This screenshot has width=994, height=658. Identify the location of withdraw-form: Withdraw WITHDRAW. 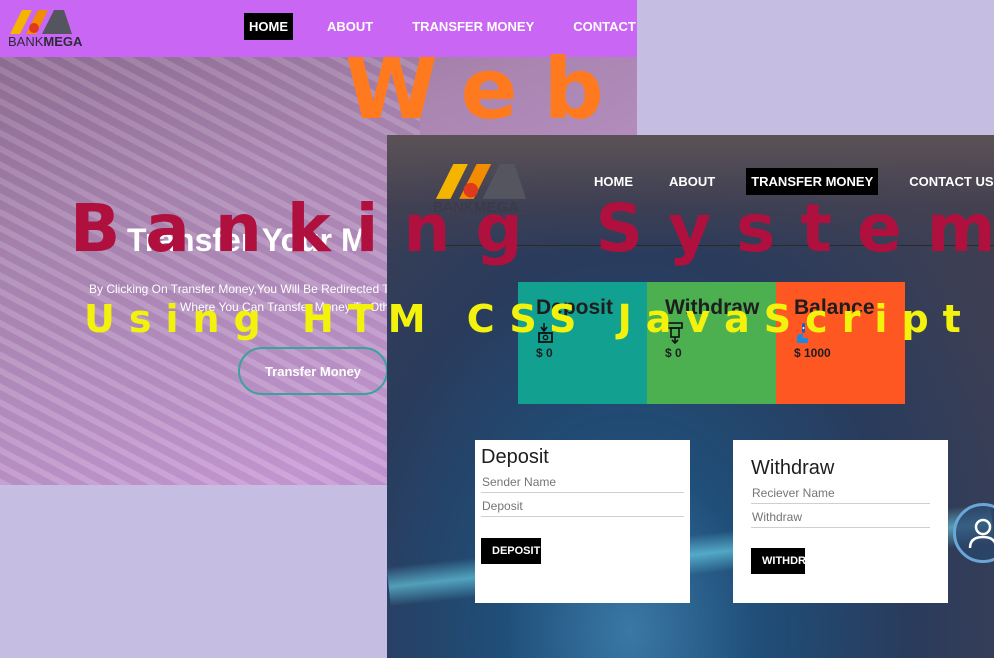
(840, 521).